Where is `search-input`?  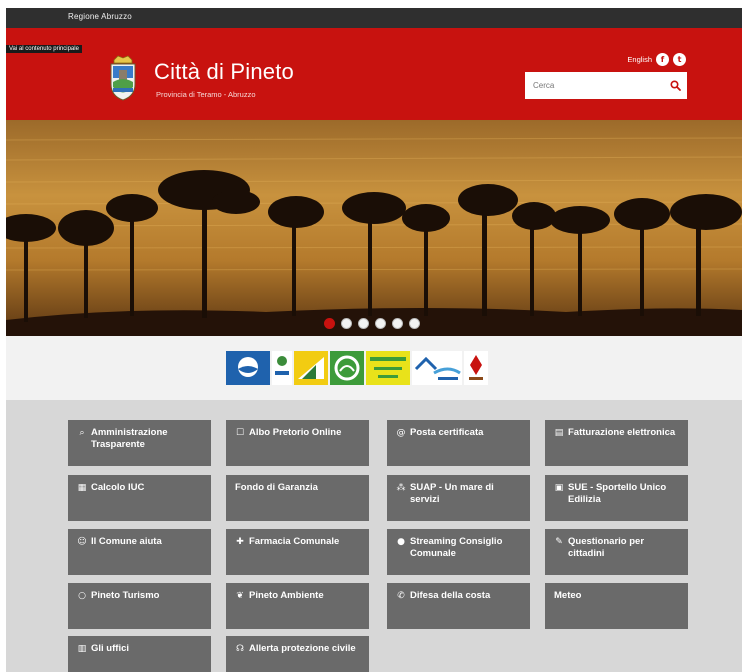
search-input is located at coordinates (594, 85).